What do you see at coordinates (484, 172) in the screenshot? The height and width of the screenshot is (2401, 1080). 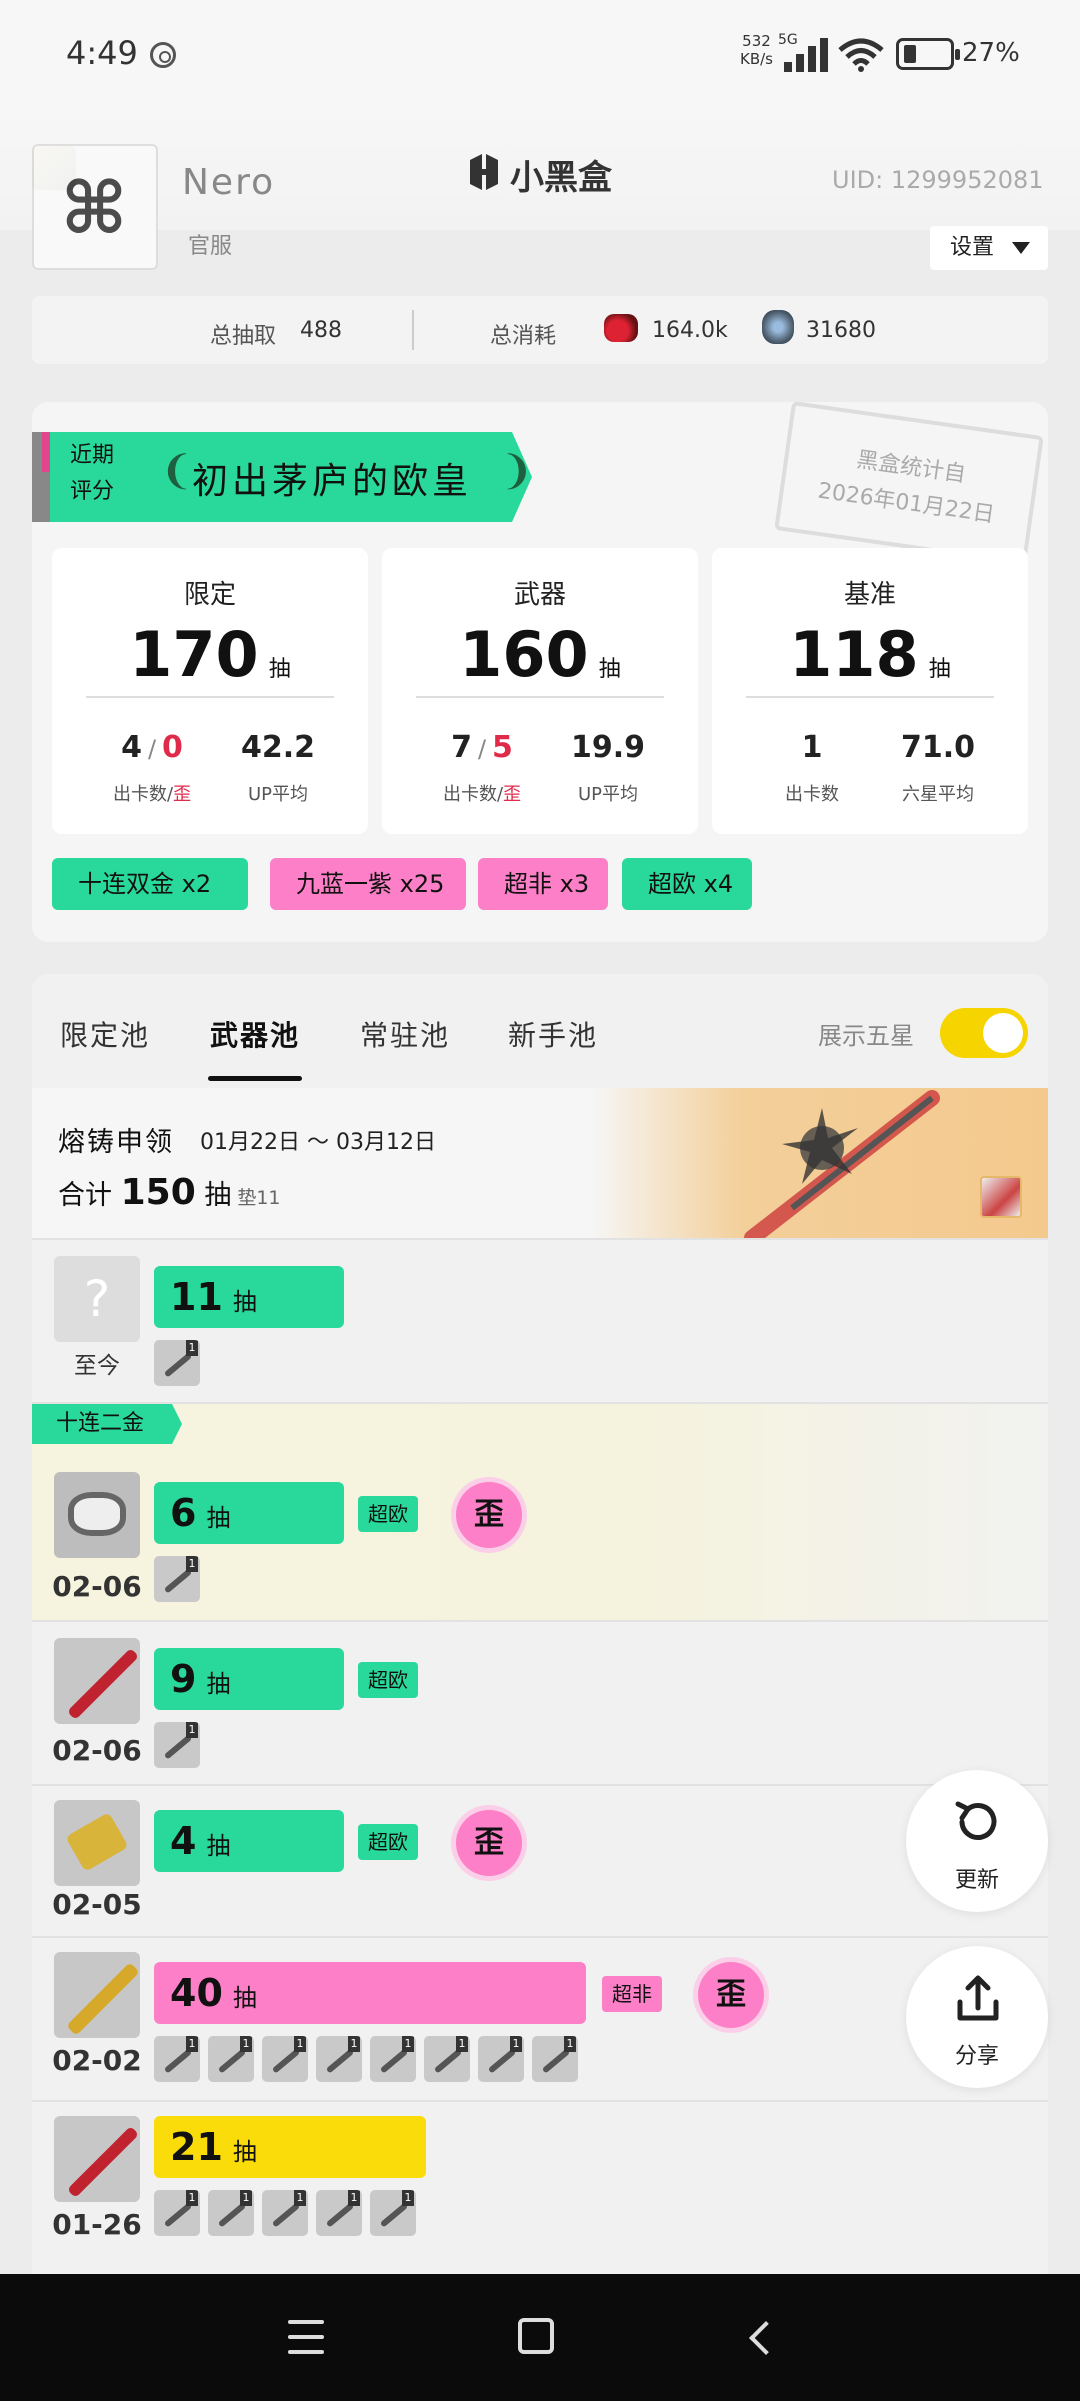 I see `brand-logo-icon` at bounding box center [484, 172].